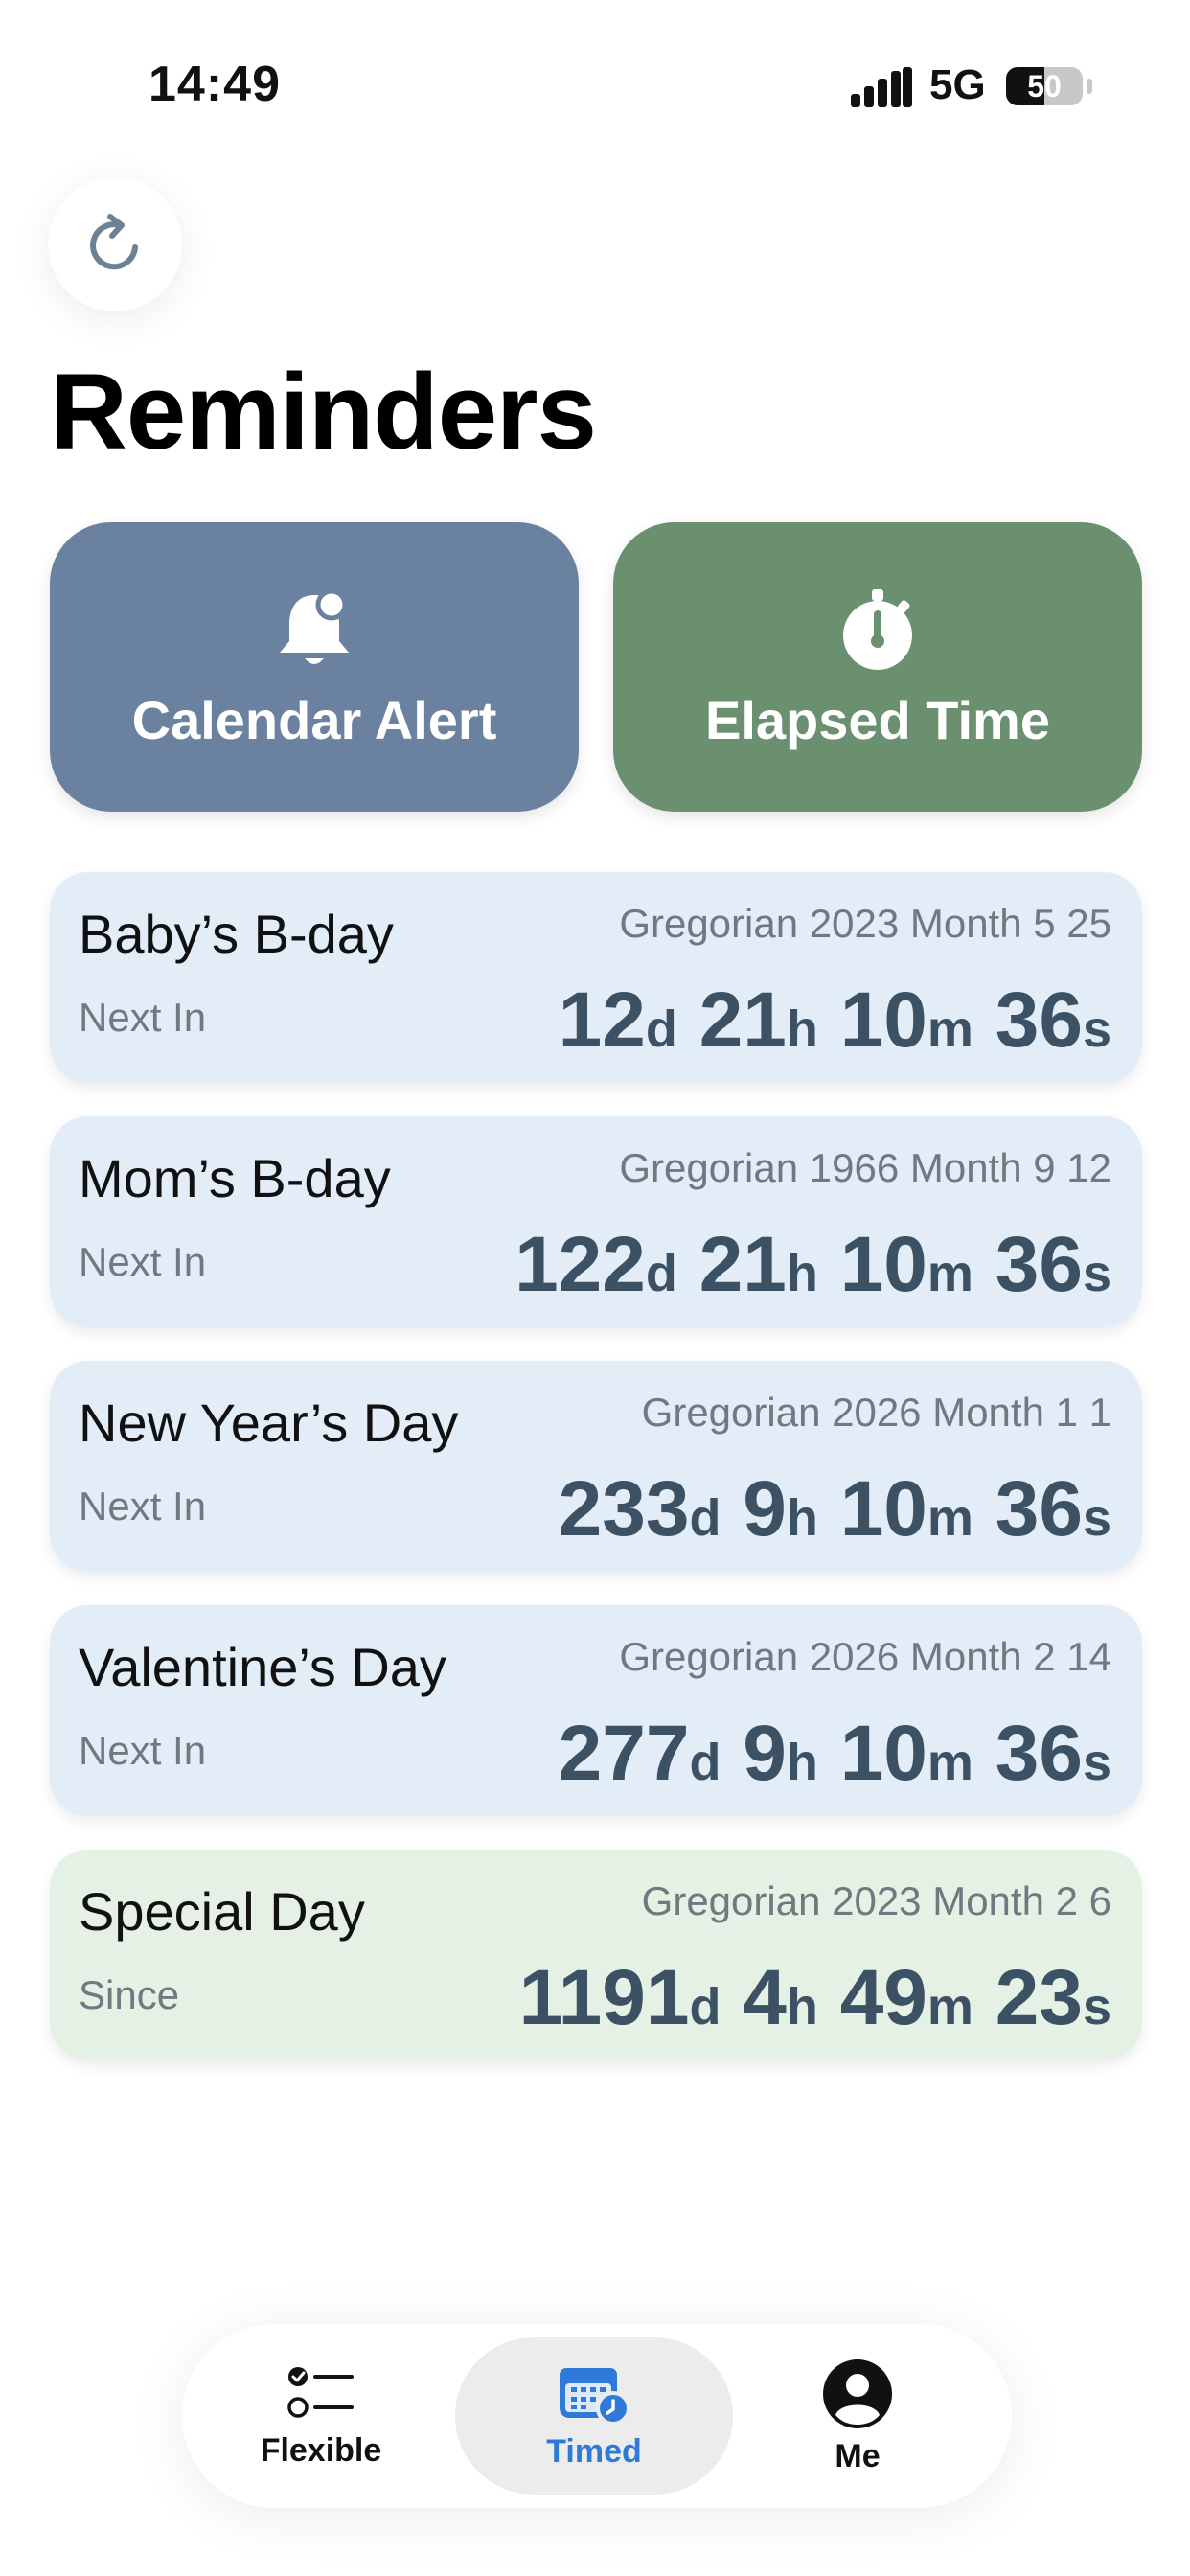 The width and height of the screenshot is (1190, 2576). What do you see at coordinates (315, 667) in the screenshot?
I see `calendar-alert-button: Calendar Alert` at bounding box center [315, 667].